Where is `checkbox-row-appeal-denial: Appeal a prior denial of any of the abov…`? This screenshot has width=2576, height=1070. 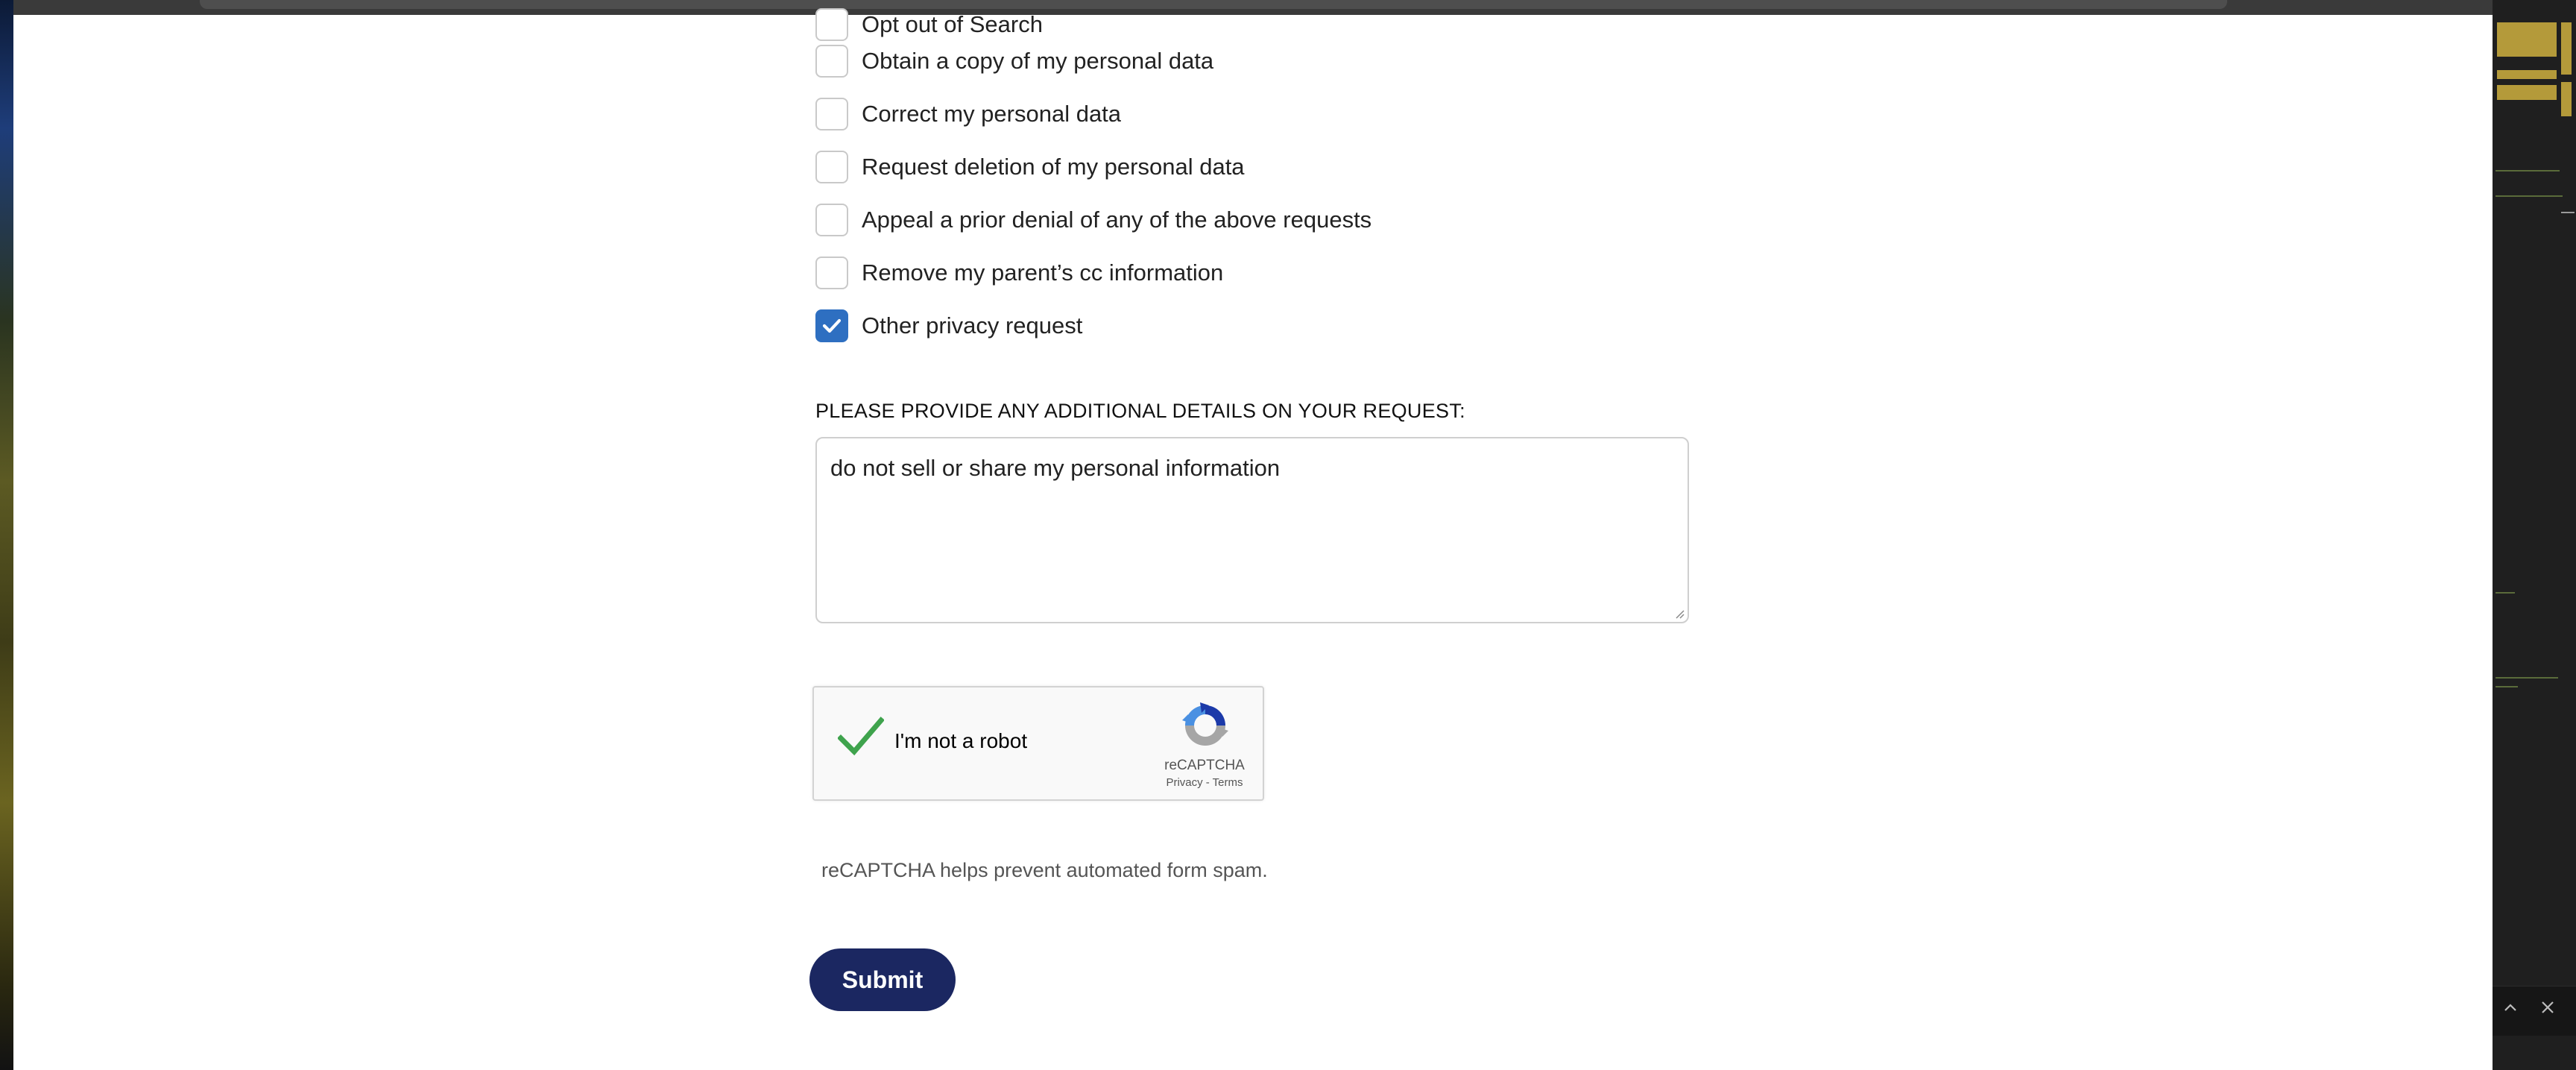
checkbox-row-appeal-denial: Appeal a prior denial of any of the abov… is located at coordinates (1093, 220).